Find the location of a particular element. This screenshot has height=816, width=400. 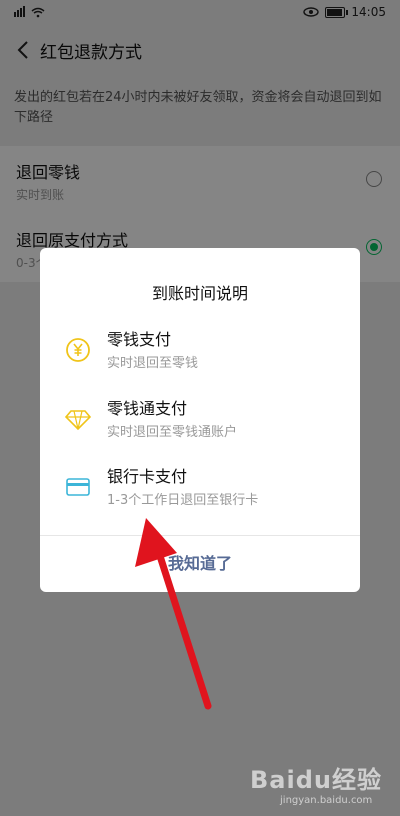

dialog-item-lingqiantong: 零钱通支付 实时退回至零钱通账户 is located at coordinates (200, 425).